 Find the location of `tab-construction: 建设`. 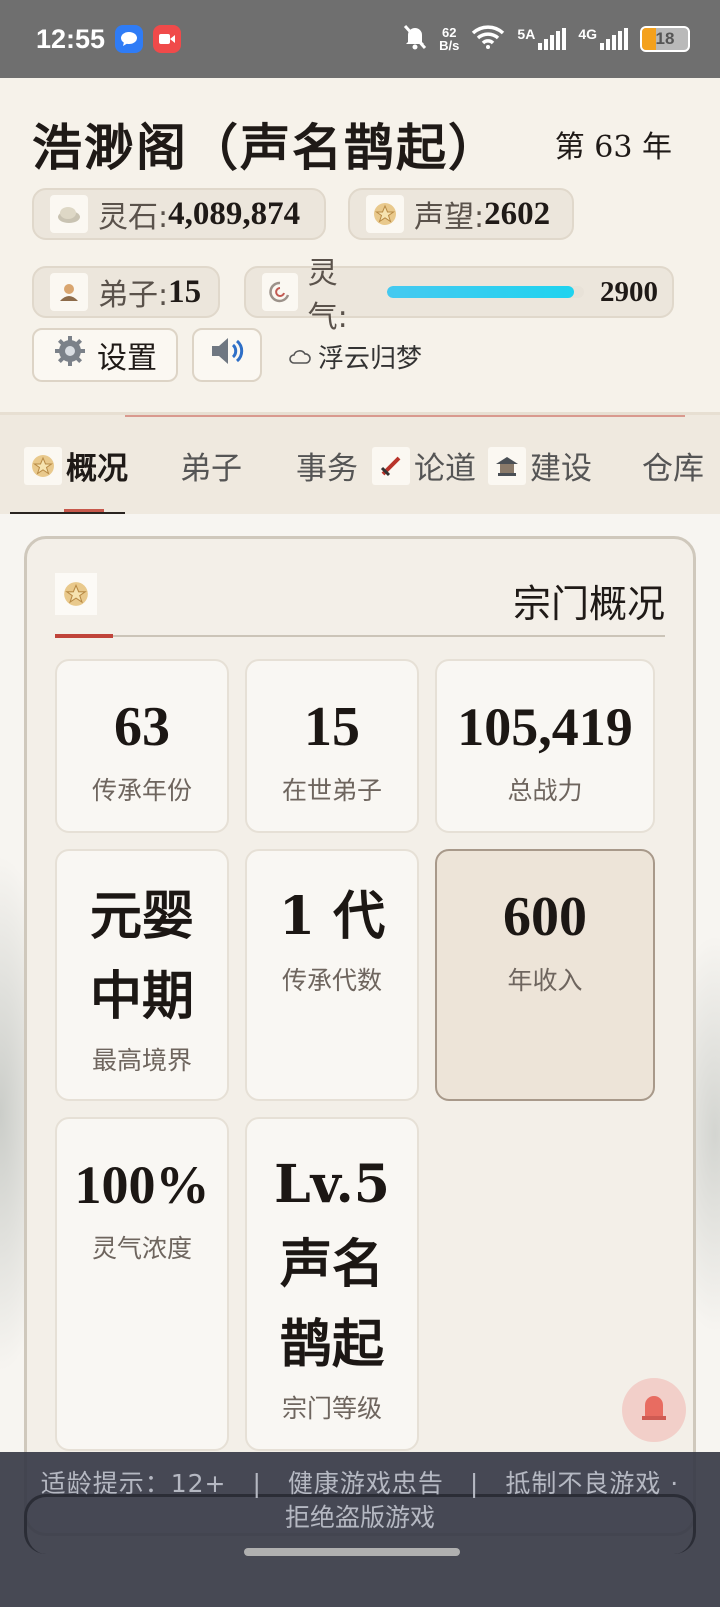

tab-construction: 建设 is located at coordinates (540, 465).